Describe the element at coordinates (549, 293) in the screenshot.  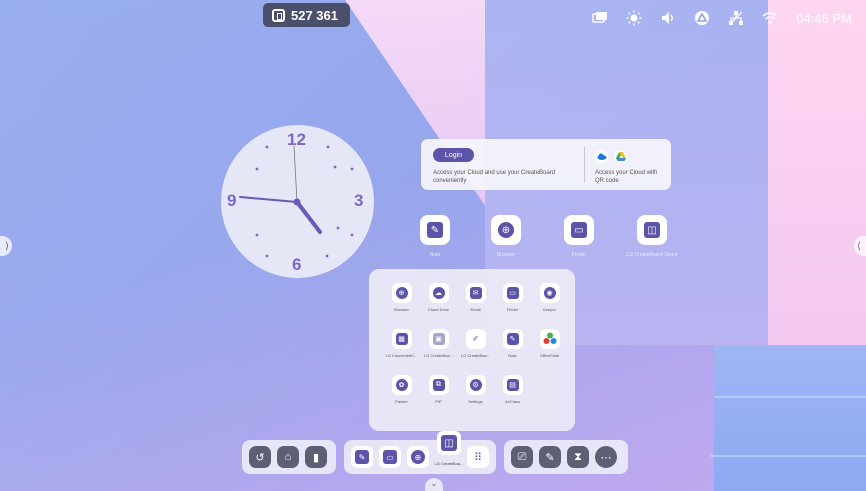
I see `keeper-icon: ◉` at that location.